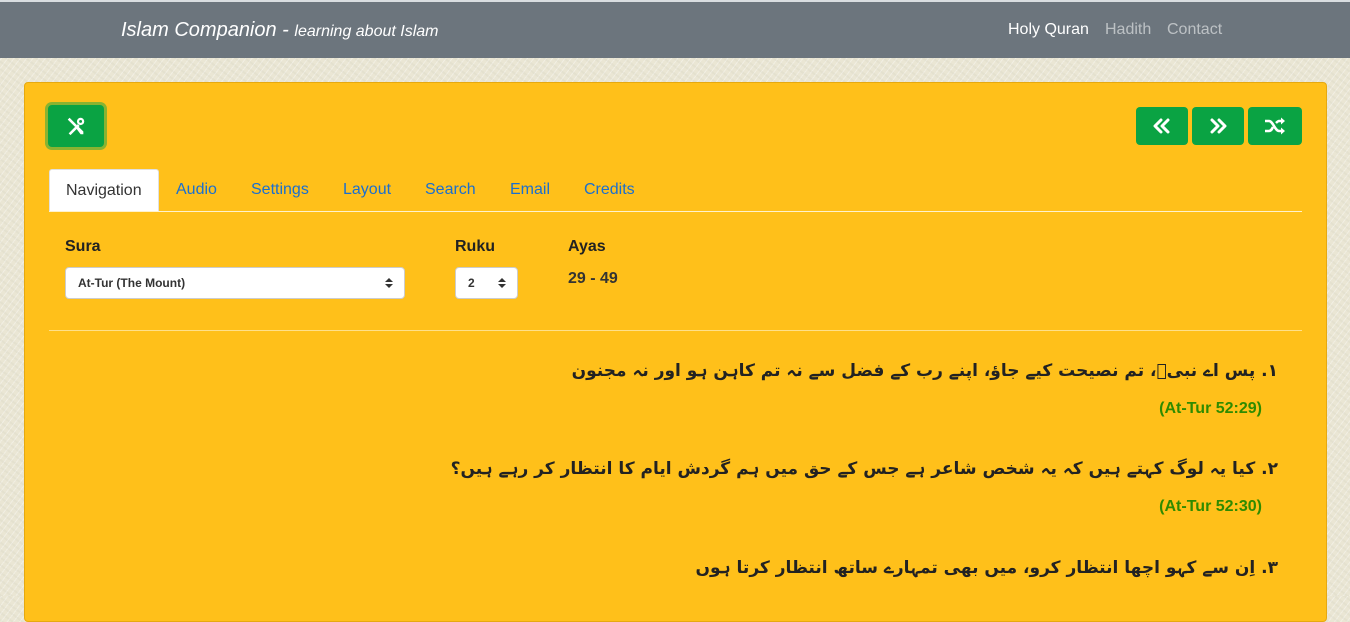 This screenshot has height=622, width=1350. I want to click on shuffle-icon, so click(1275, 126).